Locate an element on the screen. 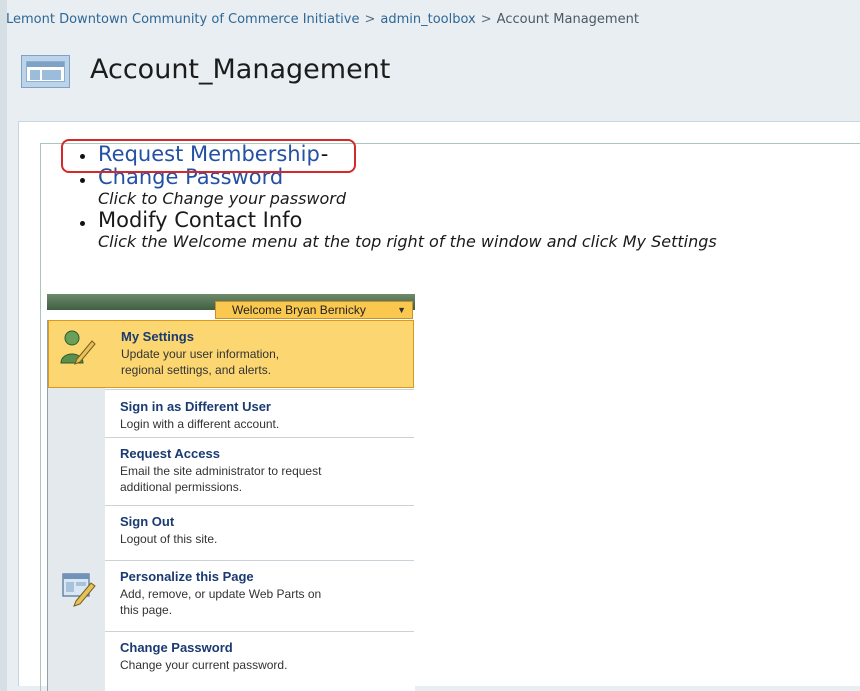 The width and height of the screenshot is (860, 691). menu-item-title: Sign Out is located at coordinates (147, 521).